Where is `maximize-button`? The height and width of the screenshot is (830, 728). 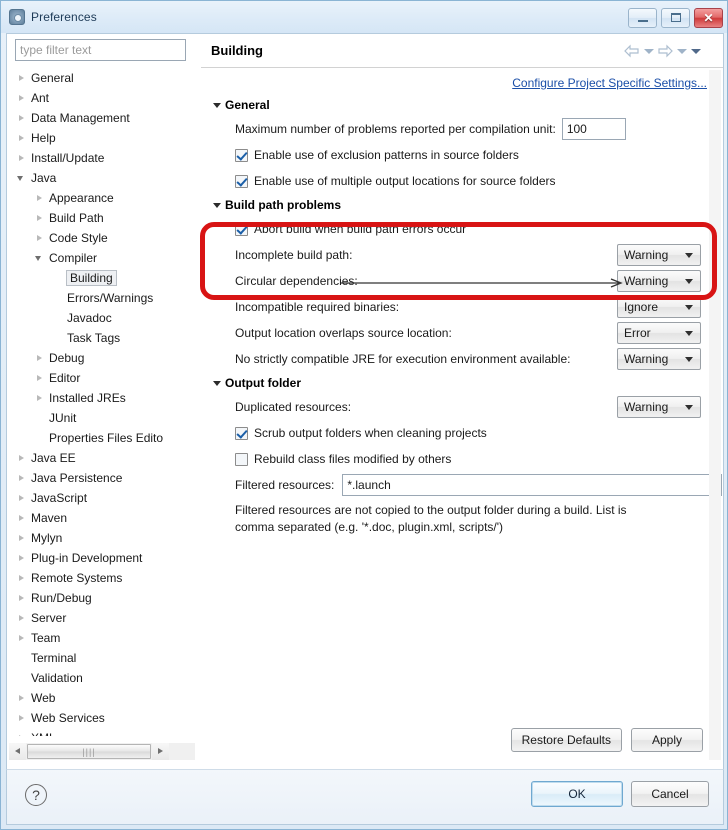
maximize-button is located at coordinates (675, 17).